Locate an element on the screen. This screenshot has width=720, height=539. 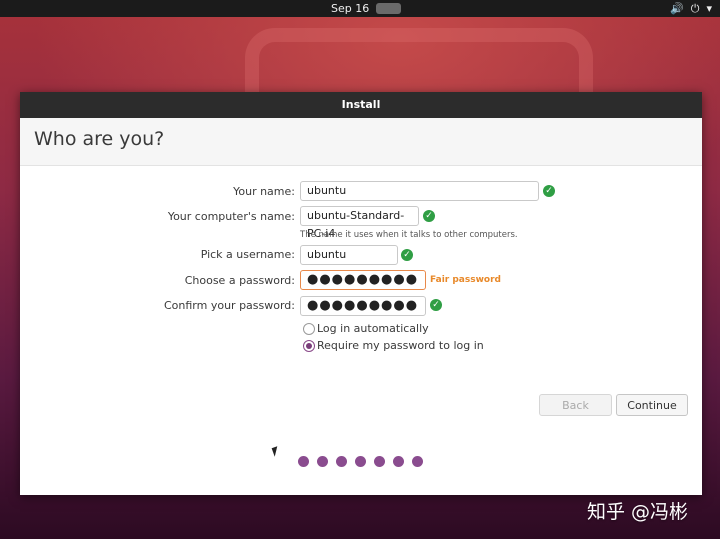
page-title: Who are you? is located at coordinates (99, 139).